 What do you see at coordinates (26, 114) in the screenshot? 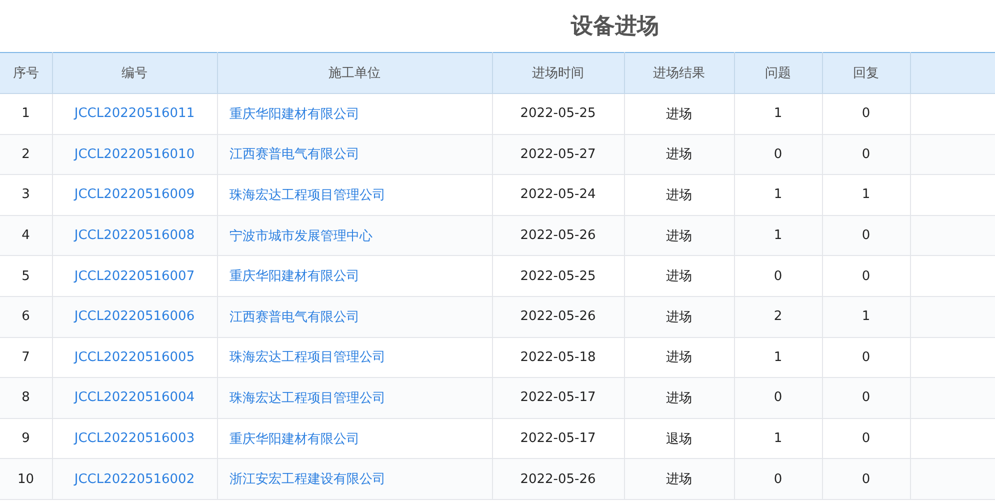
I see `row-number: 1` at bounding box center [26, 114].